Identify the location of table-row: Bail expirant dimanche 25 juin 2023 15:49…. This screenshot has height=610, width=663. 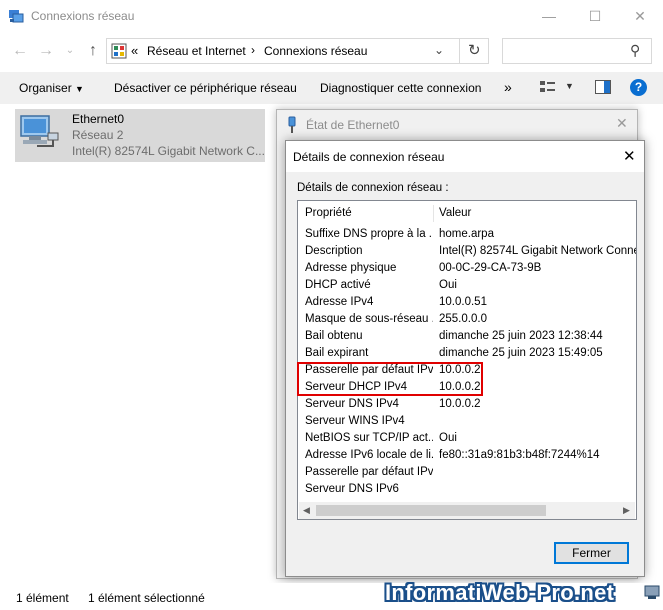
(467, 353).